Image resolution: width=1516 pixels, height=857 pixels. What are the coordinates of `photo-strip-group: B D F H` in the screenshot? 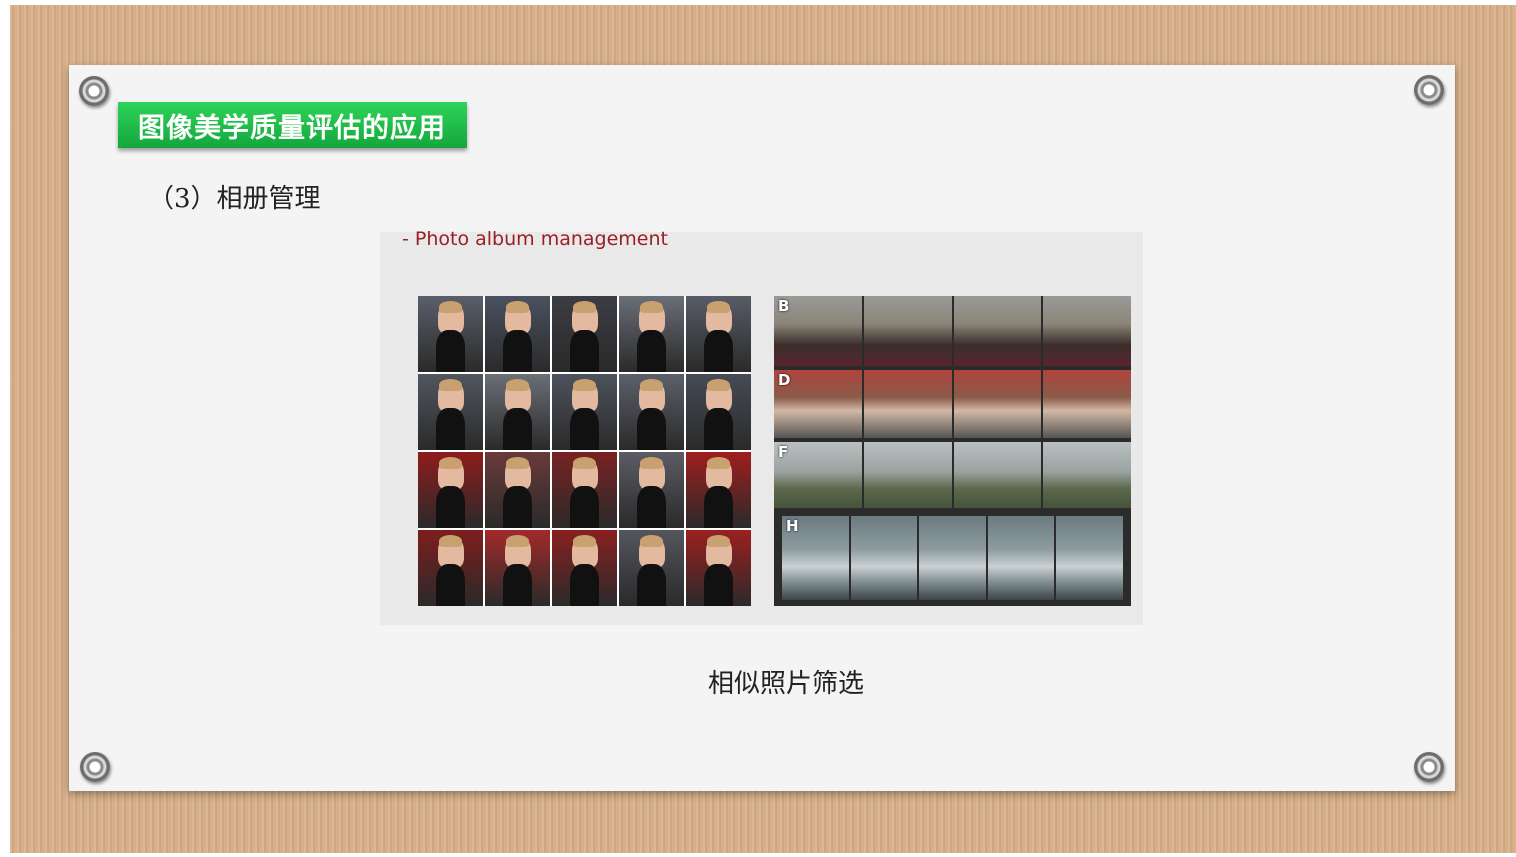 It's located at (952, 451).